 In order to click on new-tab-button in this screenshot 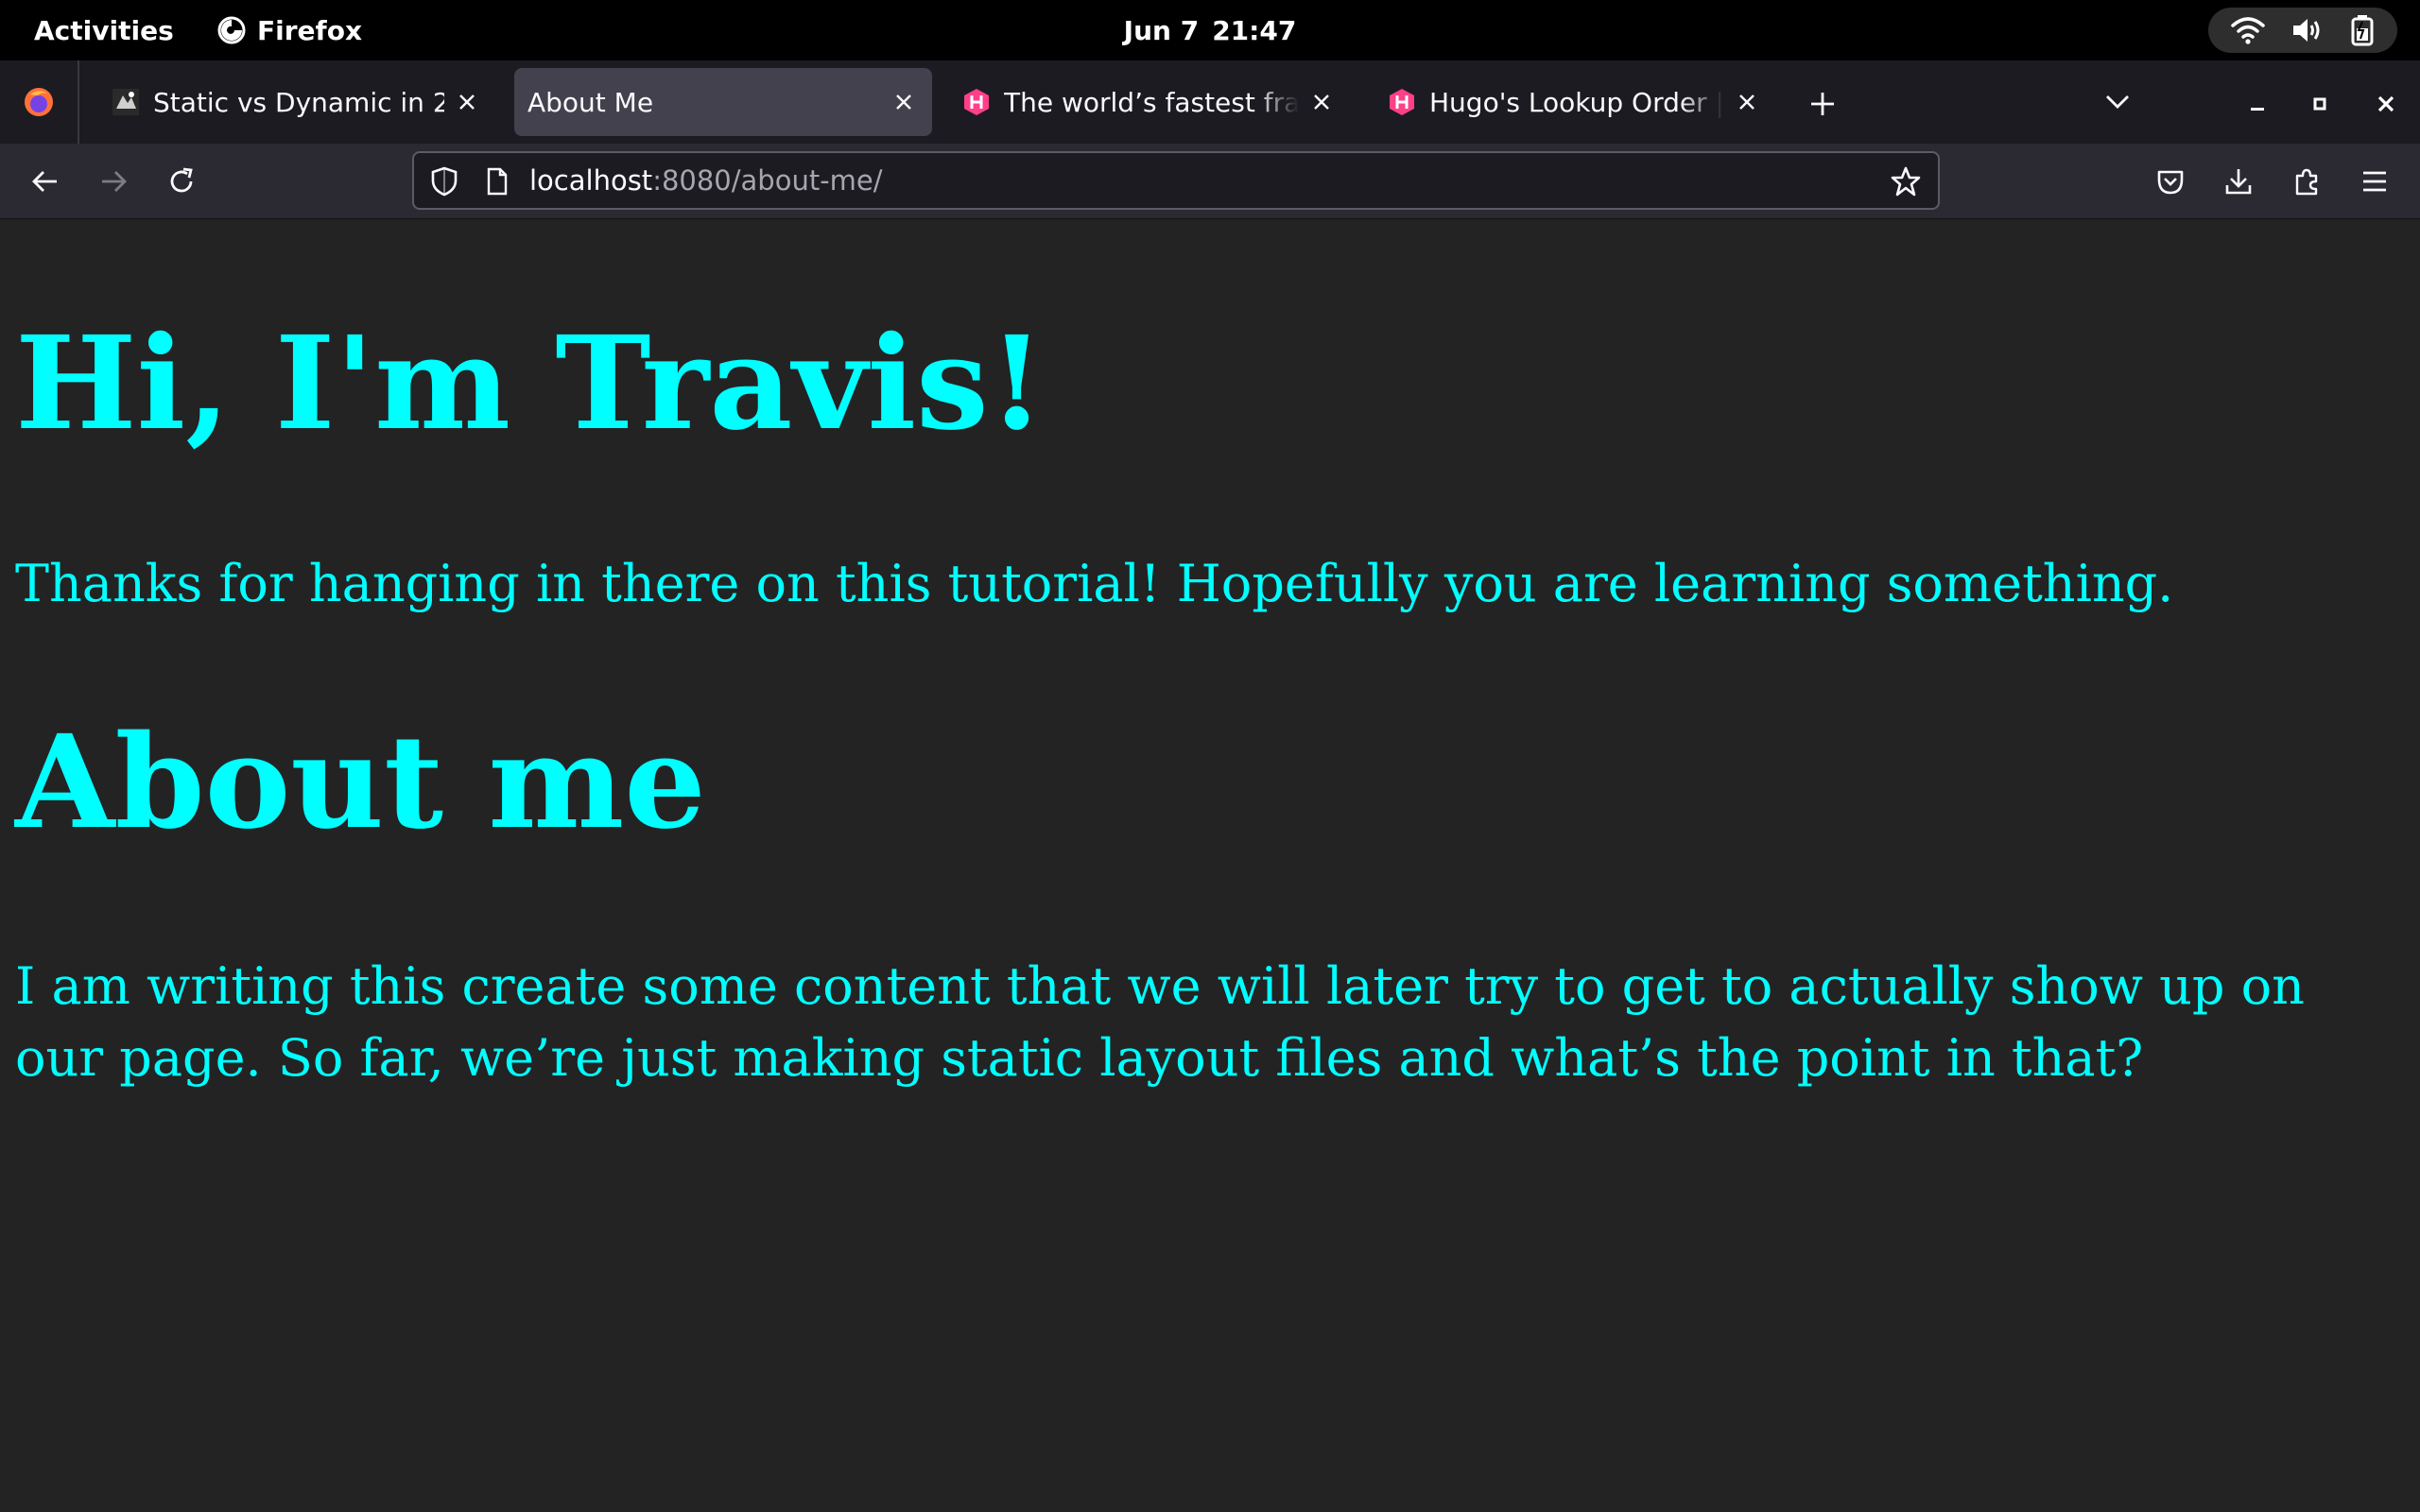, I will do `click(1822, 104)`.